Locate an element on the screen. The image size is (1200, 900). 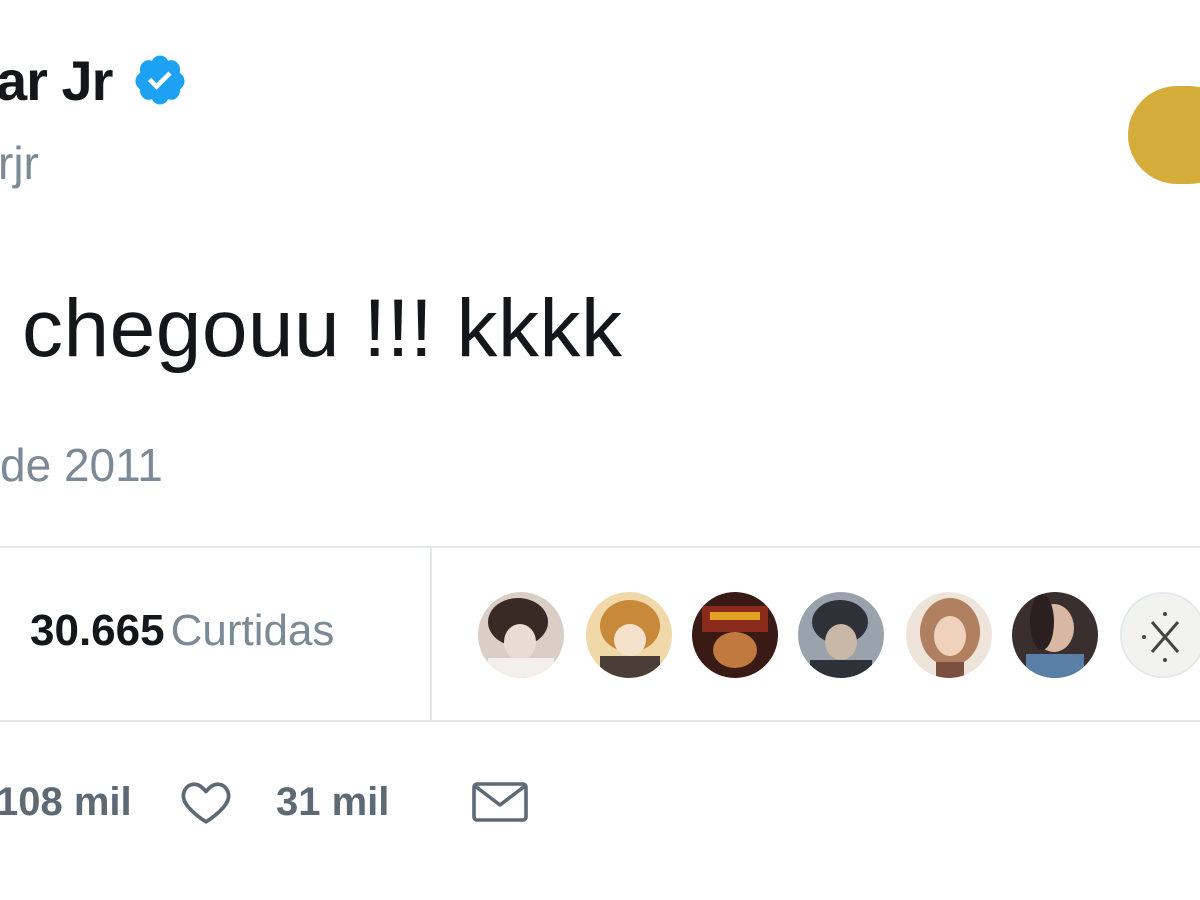
likes-count: 30.665 is located at coordinates (97, 630).